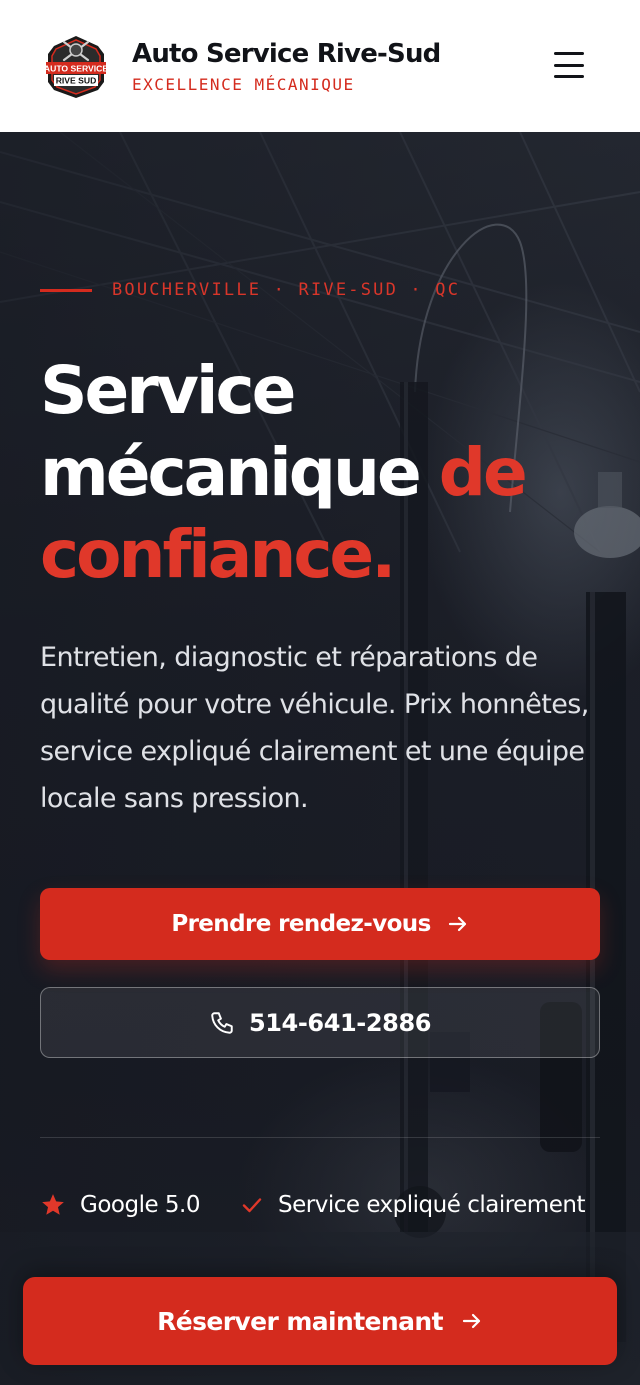  What do you see at coordinates (76, 81) in the screenshot?
I see `svg-text: RIVE SUD` at bounding box center [76, 81].